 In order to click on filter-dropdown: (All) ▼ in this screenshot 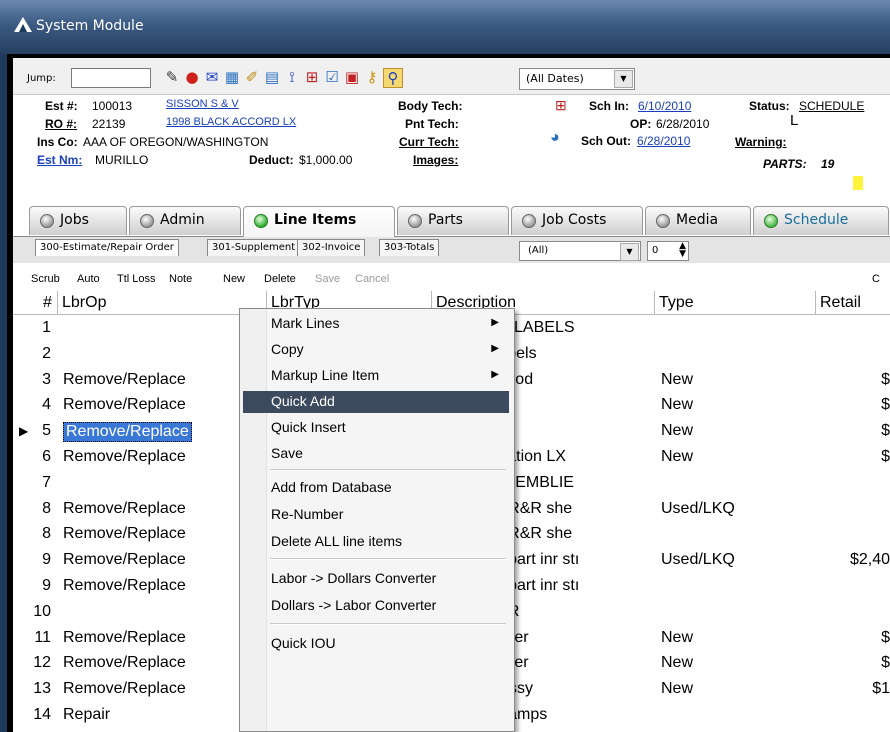, I will do `click(580, 251)`.